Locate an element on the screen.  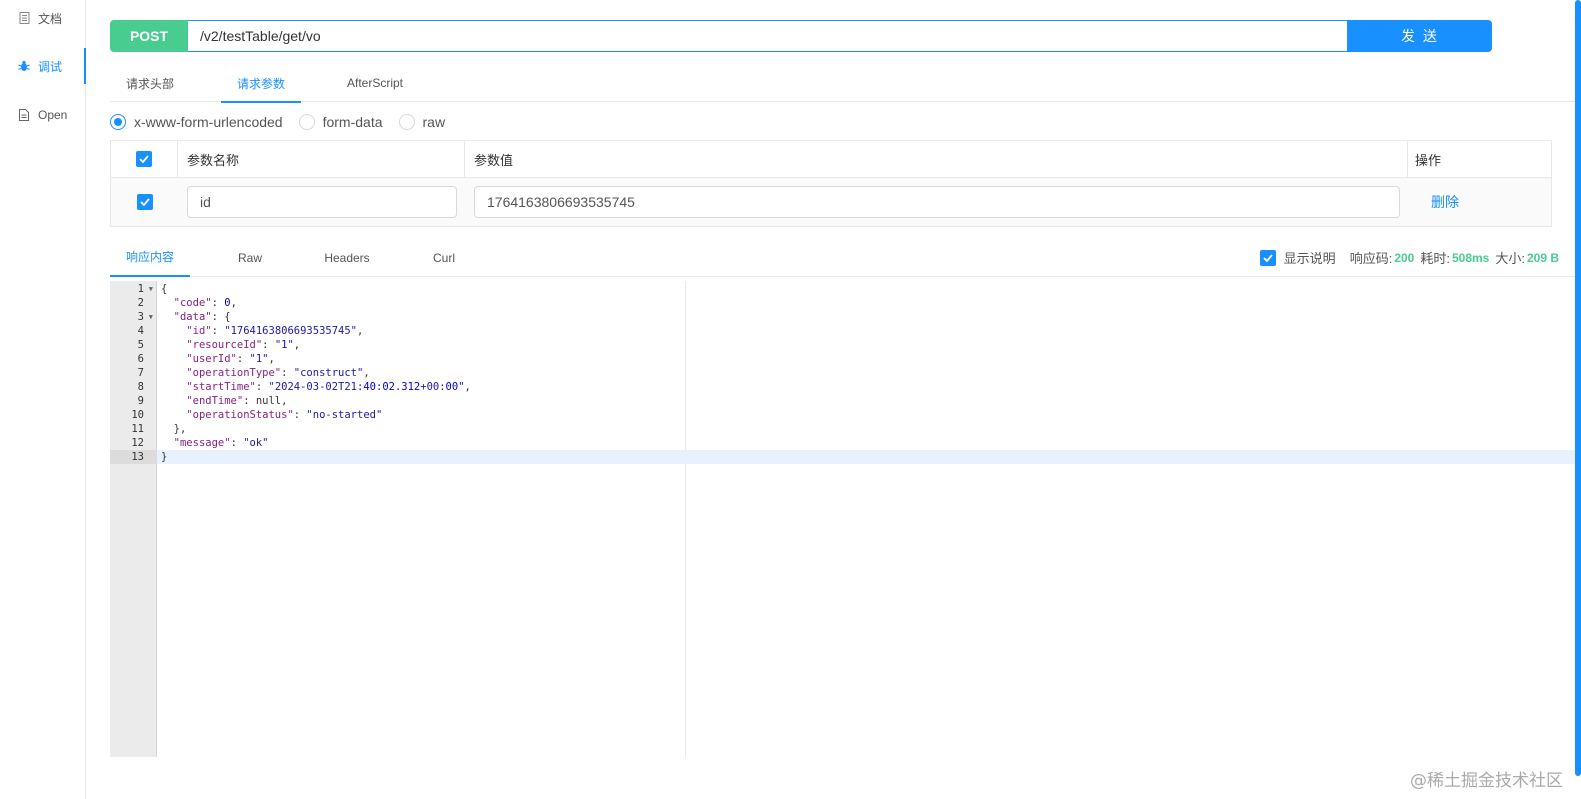
line-number: 11 is located at coordinates (137, 429).